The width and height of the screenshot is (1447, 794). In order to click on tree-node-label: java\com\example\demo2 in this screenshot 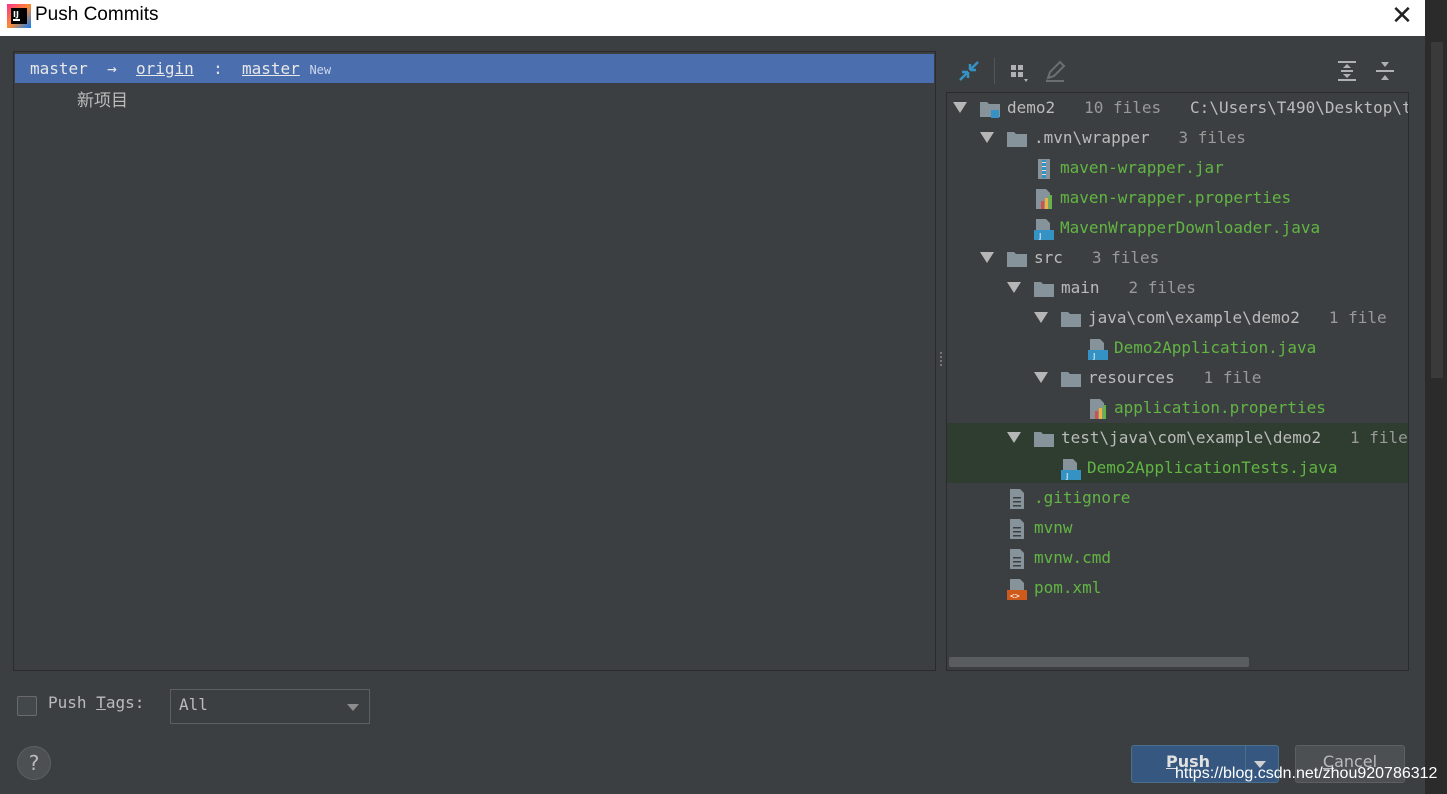, I will do `click(1194, 317)`.